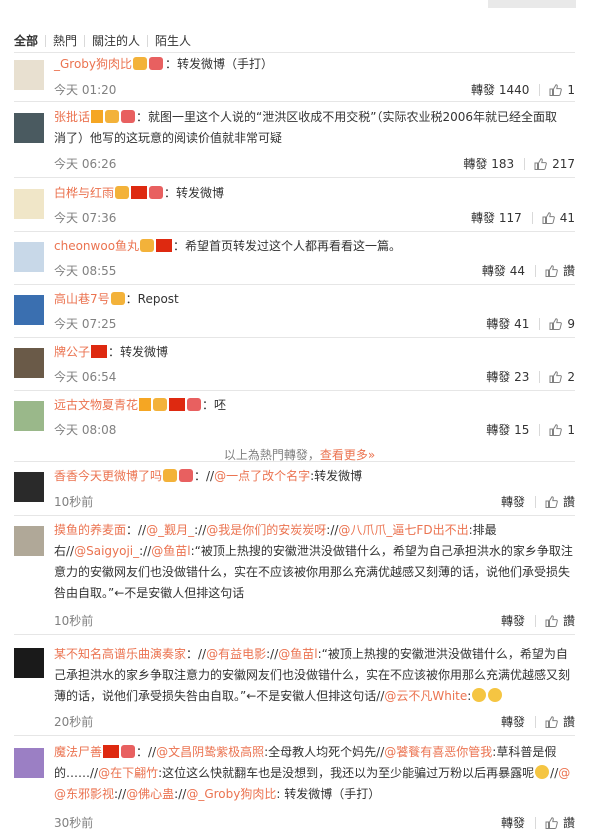 The width and height of the screenshot is (599, 838). What do you see at coordinates (84, 193) in the screenshot?
I see `username: 白桦与红雨` at bounding box center [84, 193].